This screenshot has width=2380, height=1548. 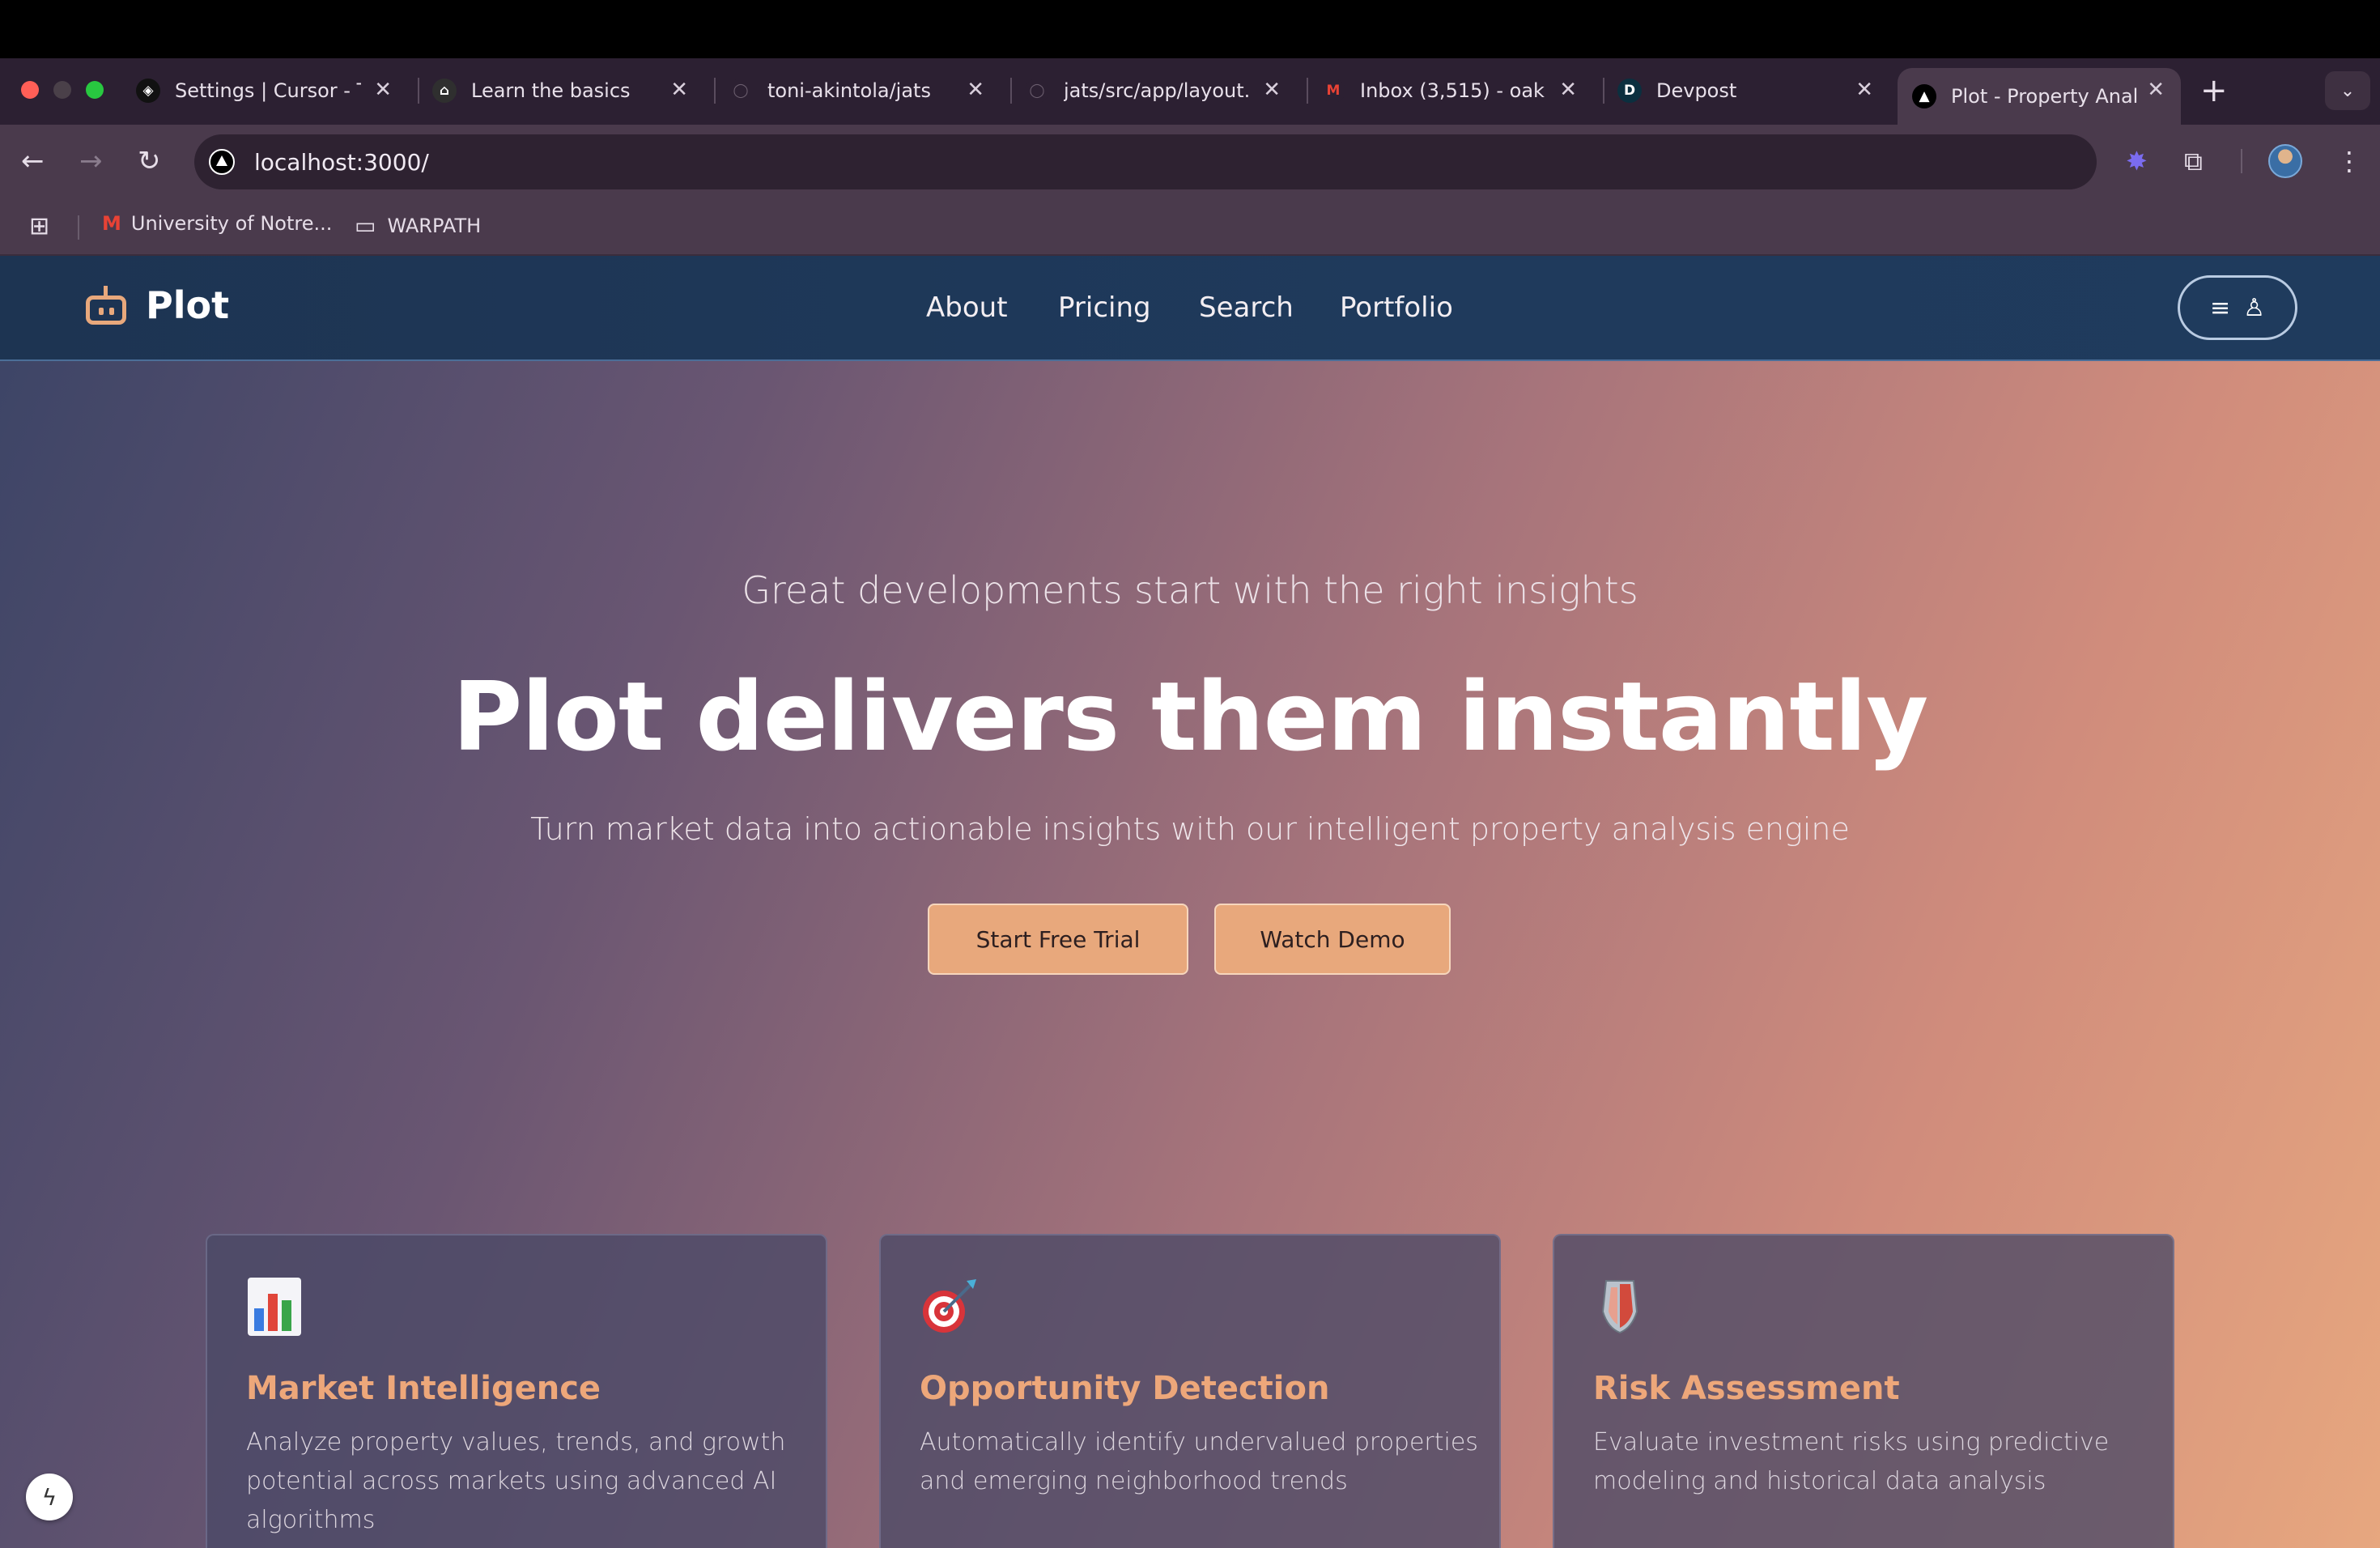 I want to click on browser-tab: M Inbox (3,515) - oaki ✕, so click(x=1455, y=91).